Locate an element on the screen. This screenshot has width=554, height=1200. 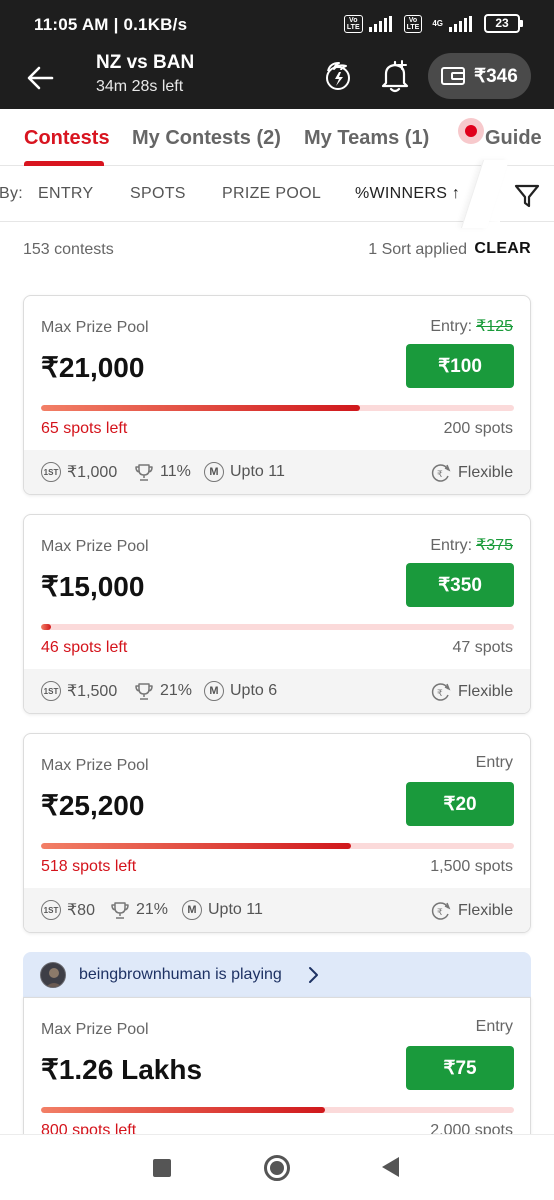
status-time: 11:05 AM | 0.1KB/s is located at coordinates (111, 24).